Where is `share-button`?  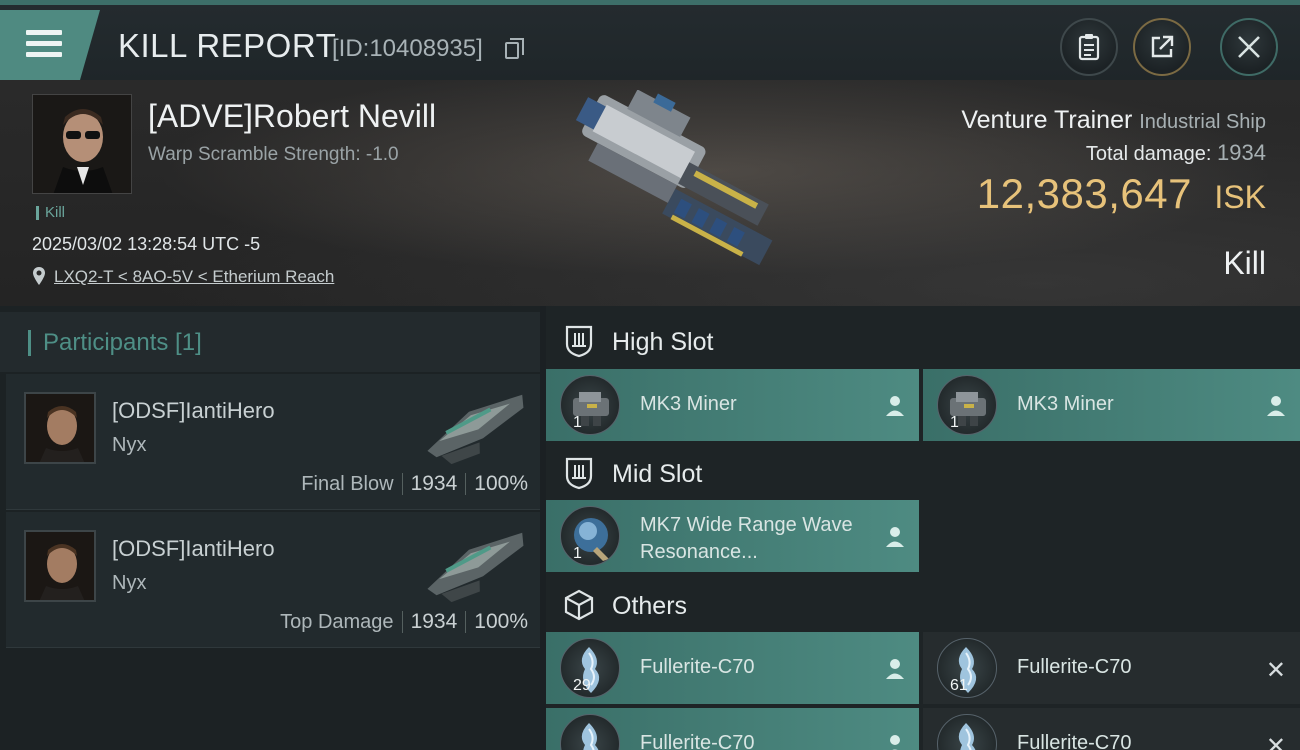 share-button is located at coordinates (1162, 47).